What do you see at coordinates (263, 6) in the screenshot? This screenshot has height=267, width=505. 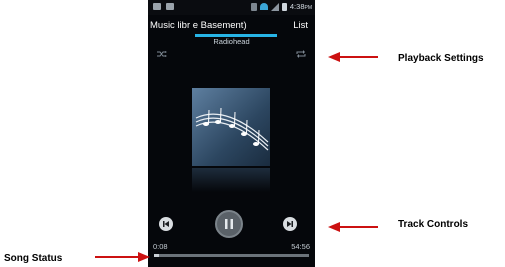 I see `wifi-icon` at bounding box center [263, 6].